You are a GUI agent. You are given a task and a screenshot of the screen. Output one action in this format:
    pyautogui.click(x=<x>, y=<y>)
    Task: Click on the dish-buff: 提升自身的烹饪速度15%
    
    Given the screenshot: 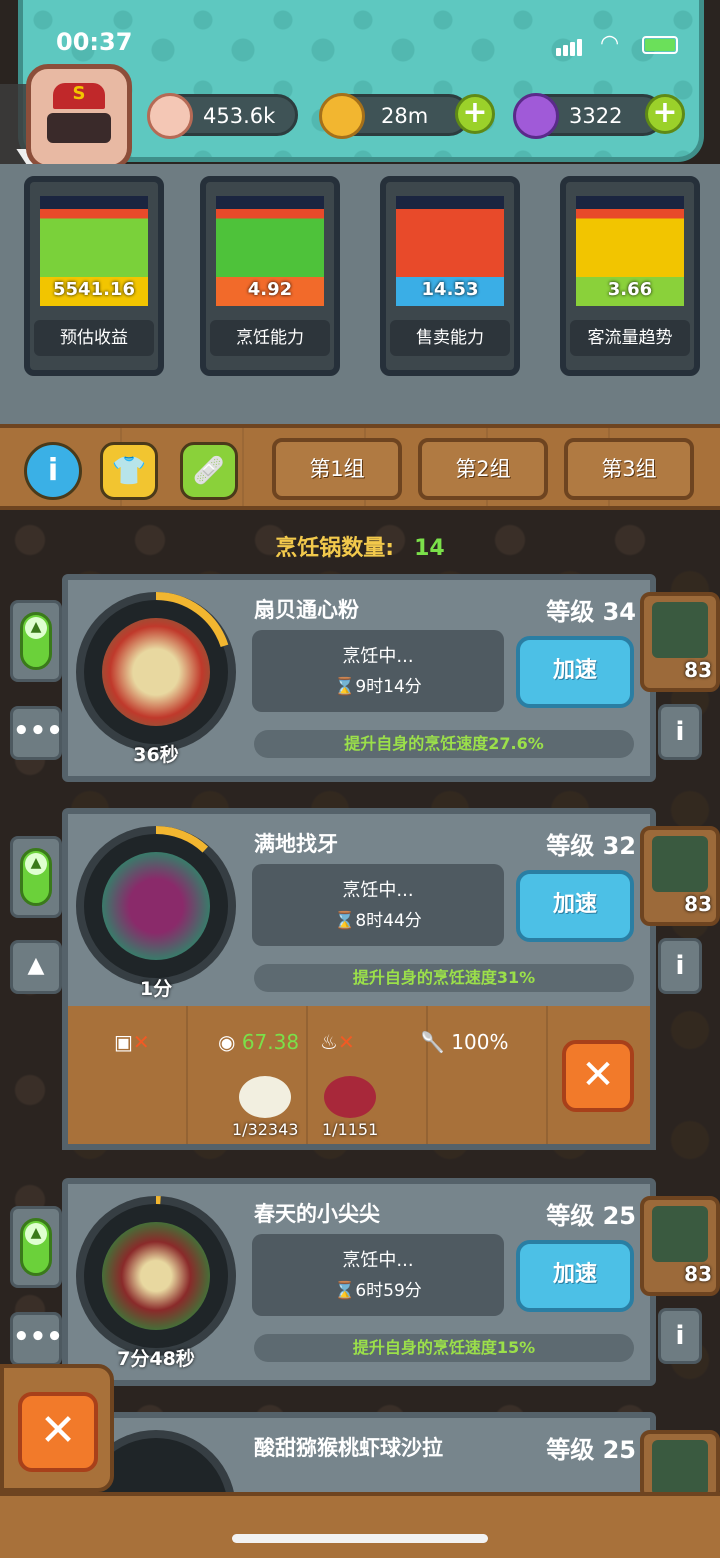 What is the action you would take?
    pyautogui.click(x=444, y=1348)
    